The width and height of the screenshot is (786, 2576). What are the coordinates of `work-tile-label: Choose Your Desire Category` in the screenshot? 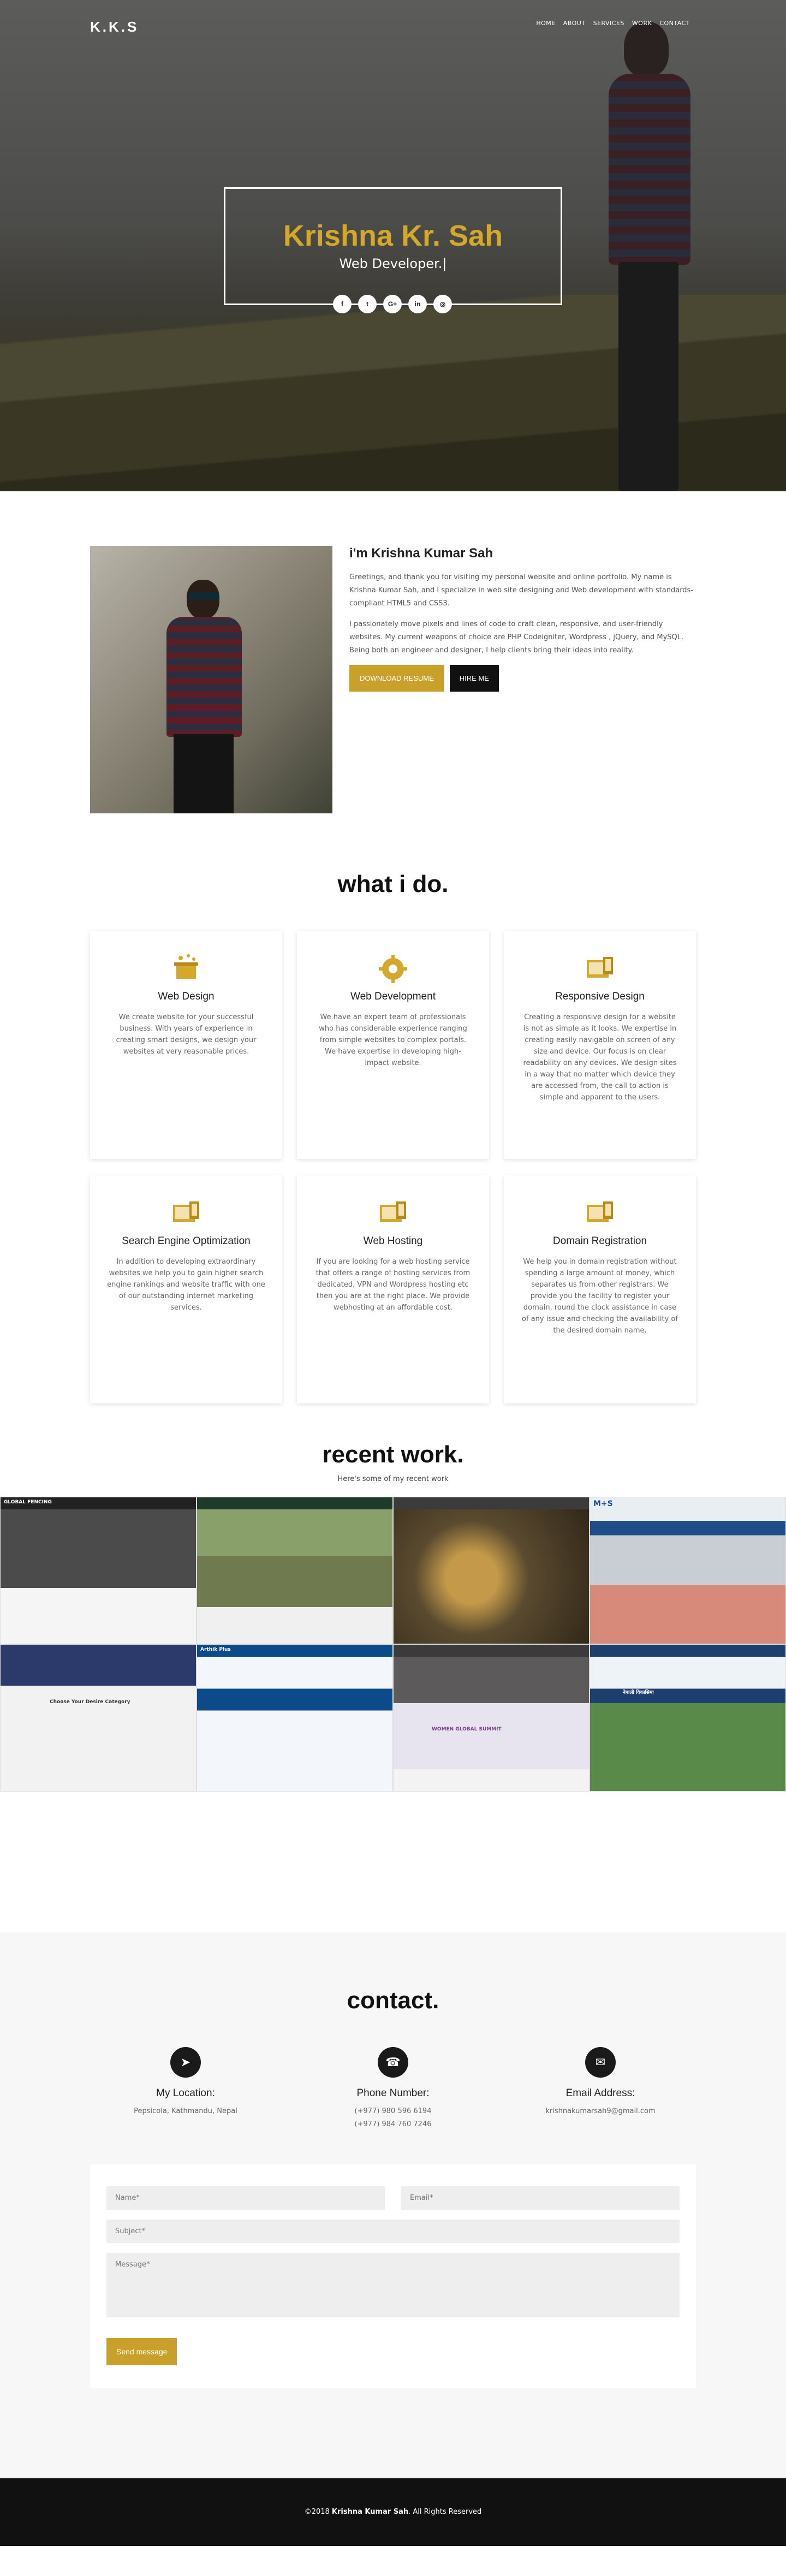 It's located at (90, 1702).